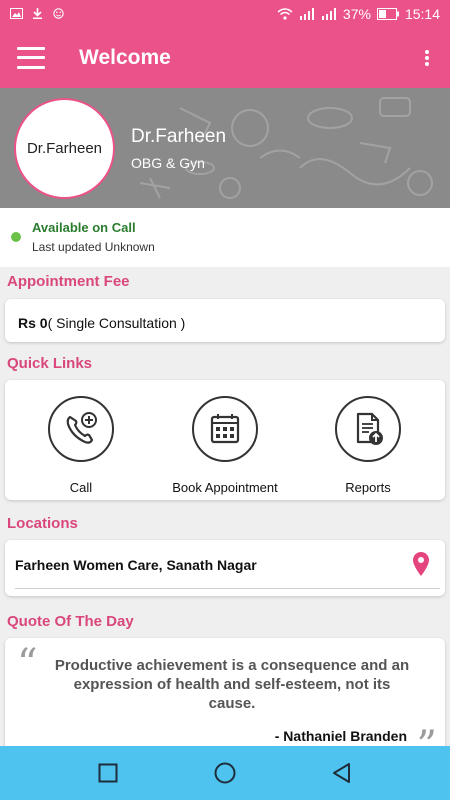 The height and width of the screenshot is (800, 450). I want to click on locations-heading: Locations, so click(42, 523).